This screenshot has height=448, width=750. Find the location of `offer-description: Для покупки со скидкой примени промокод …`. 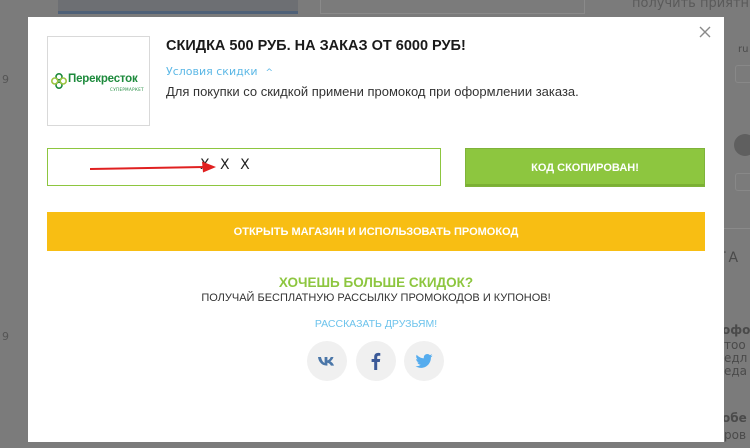

offer-description: Для покупки со скидкой примени промокод … is located at coordinates (372, 91).